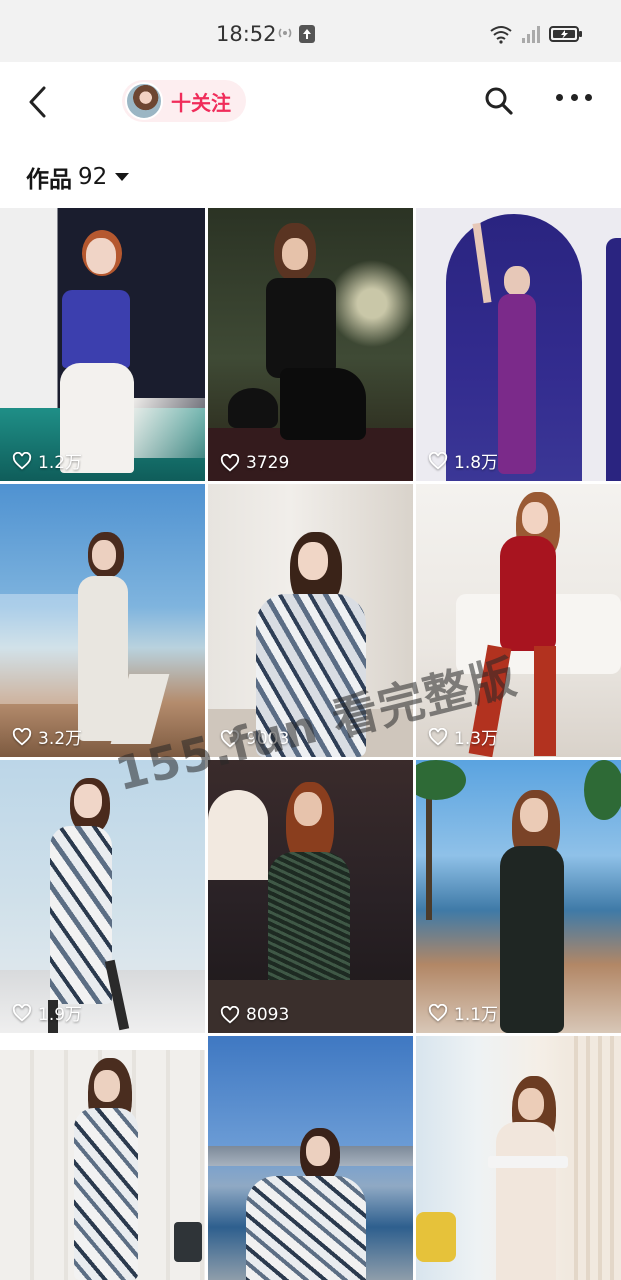 The width and height of the screenshot is (621, 1280). I want to click on like-count: 1.8万, so click(463, 460).